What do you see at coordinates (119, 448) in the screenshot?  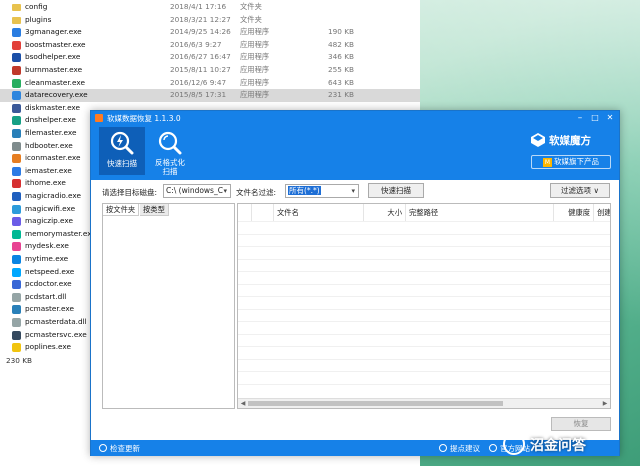 I see `check-update-link: 检查更新` at bounding box center [119, 448].